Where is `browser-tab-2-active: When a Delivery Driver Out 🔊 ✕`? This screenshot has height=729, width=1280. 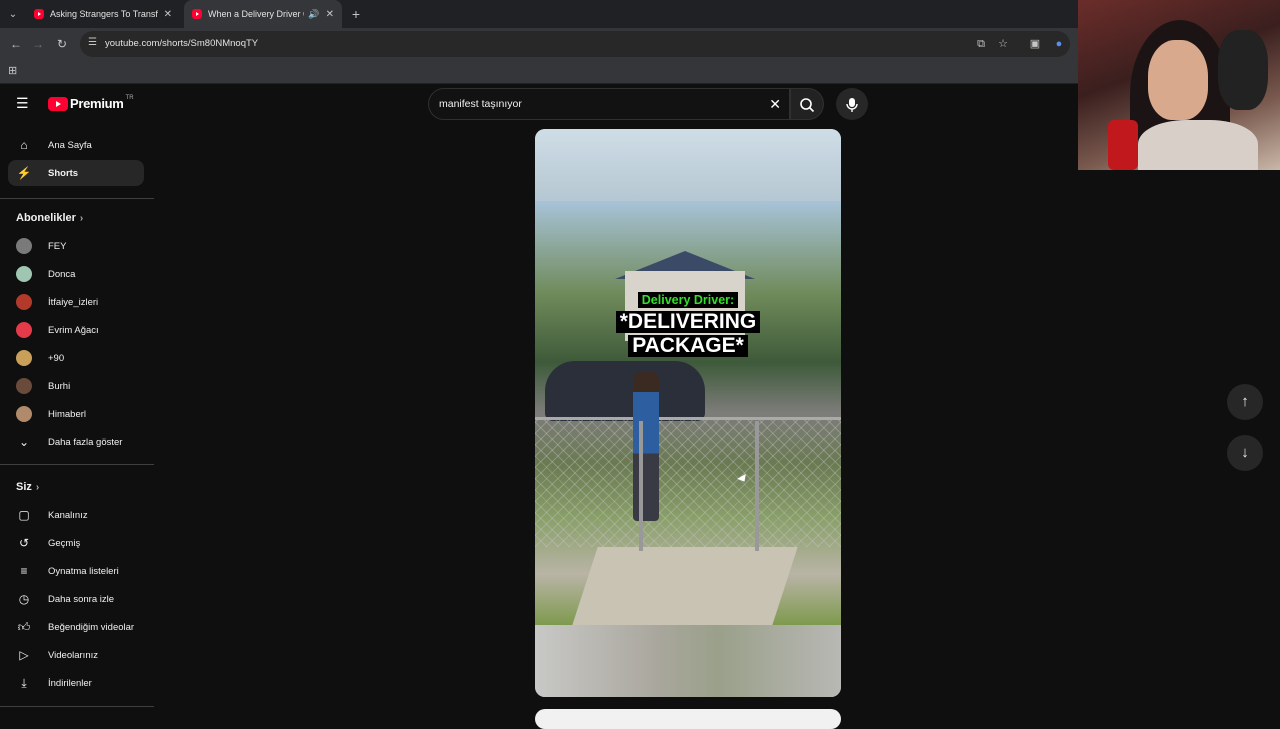 browser-tab-2-active: When a Delivery Driver Out 🔊 ✕ is located at coordinates (263, 14).